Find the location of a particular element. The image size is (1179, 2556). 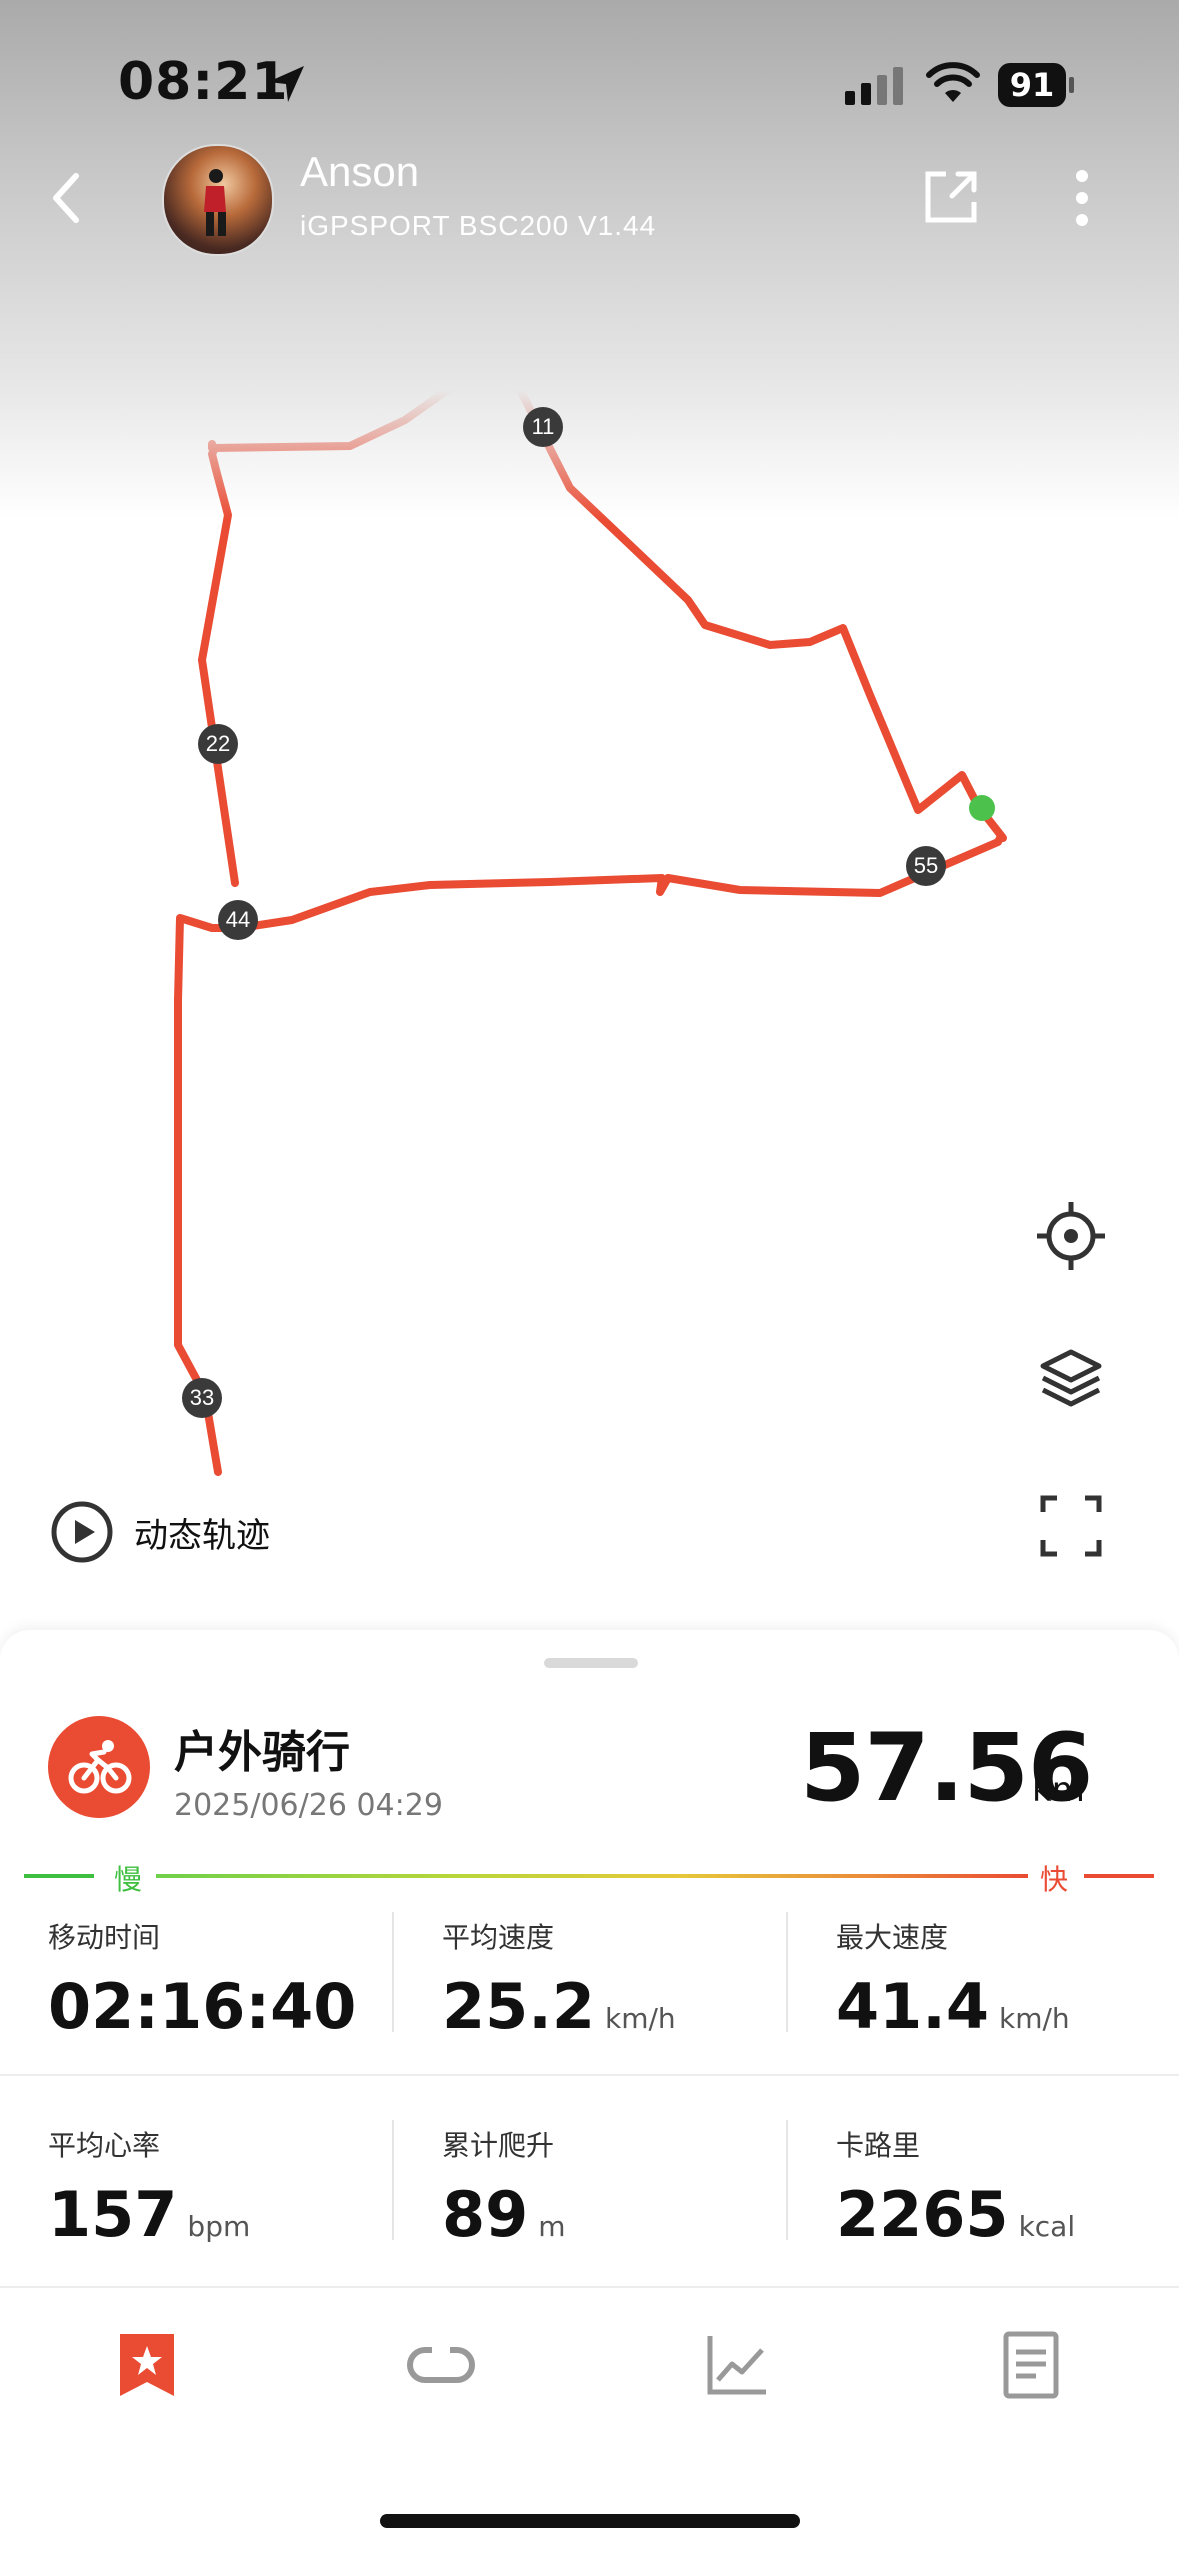

stat-value: 41.4 is located at coordinates (912, 2006).